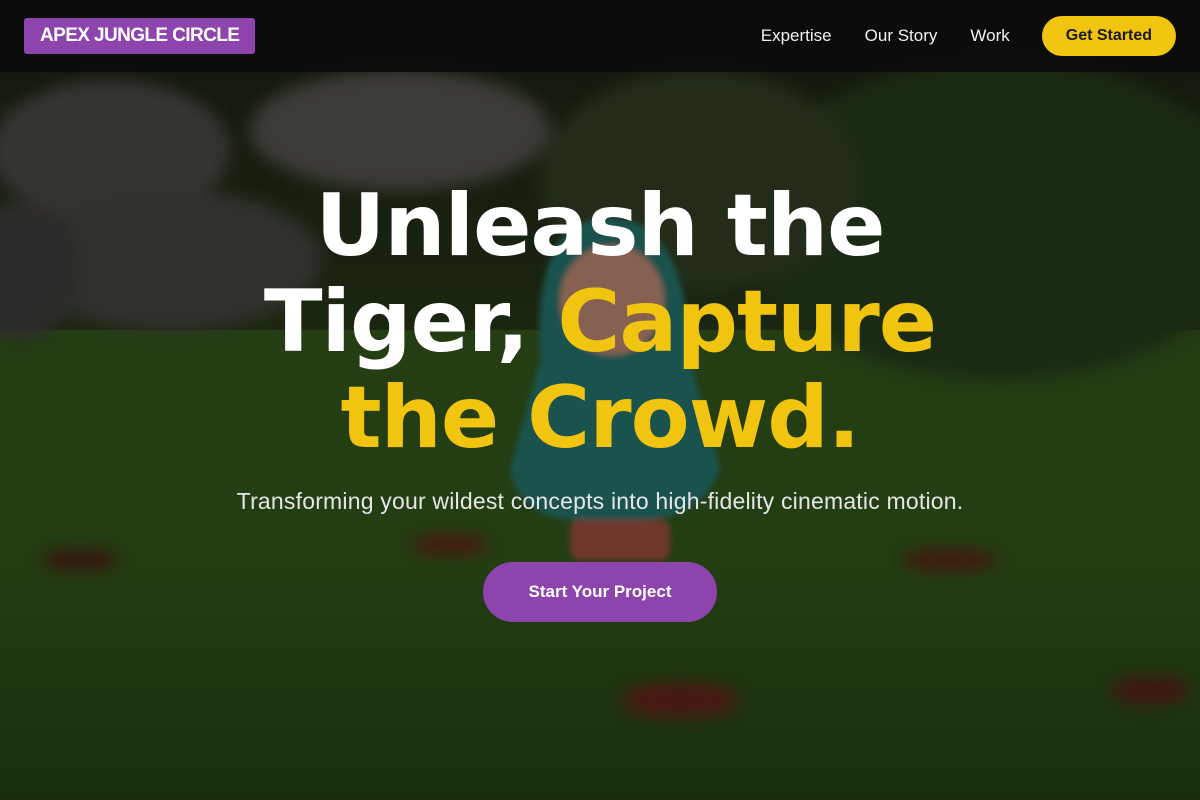 This screenshot has height=800, width=1200. What do you see at coordinates (1108, 36) in the screenshot?
I see `get-started-button: Get Started` at bounding box center [1108, 36].